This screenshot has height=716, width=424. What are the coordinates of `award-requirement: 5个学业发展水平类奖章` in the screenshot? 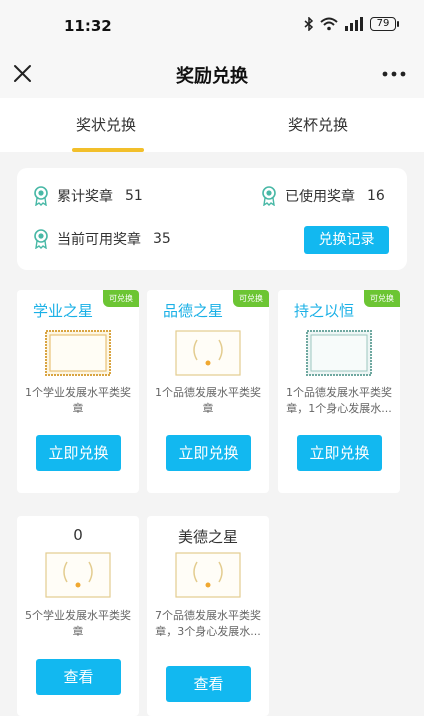 It's located at (78, 623).